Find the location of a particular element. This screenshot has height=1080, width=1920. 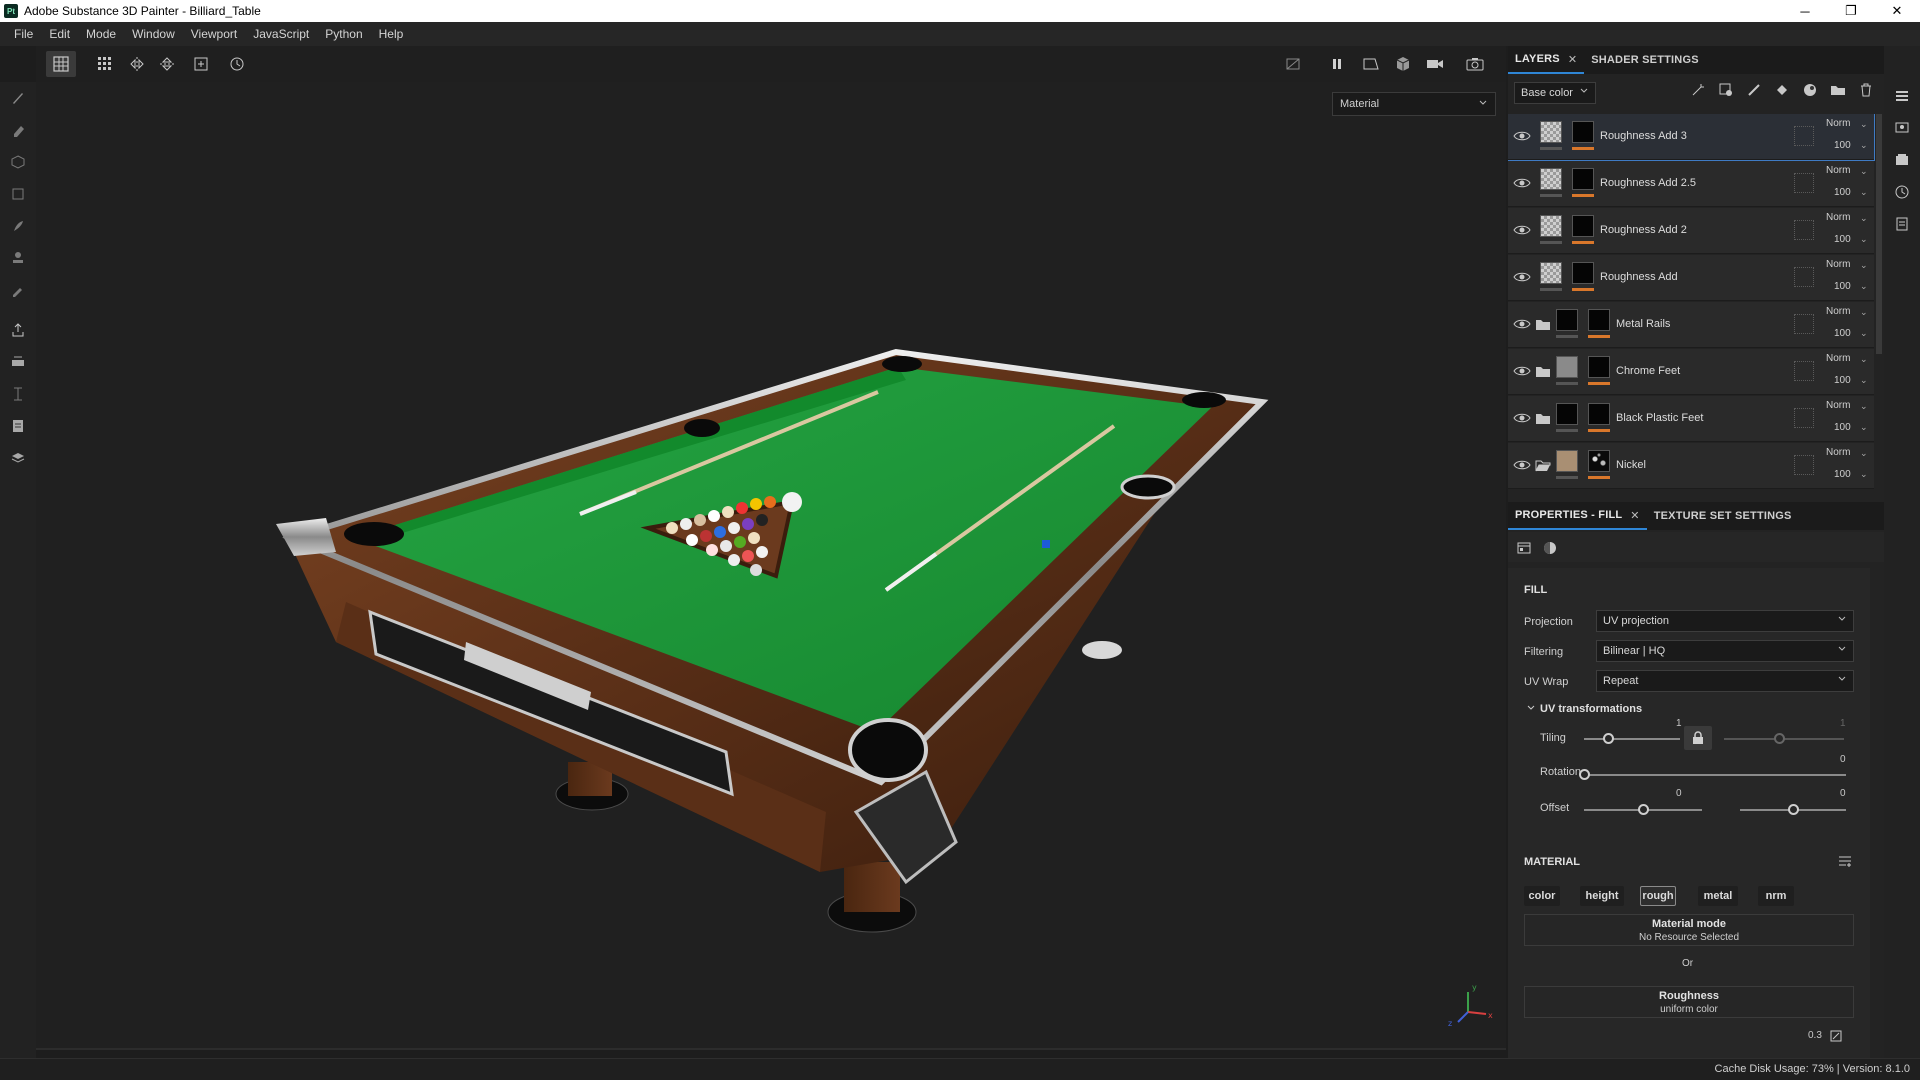

material-mode-box: Material mode No Resource Selected is located at coordinates (1689, 930).